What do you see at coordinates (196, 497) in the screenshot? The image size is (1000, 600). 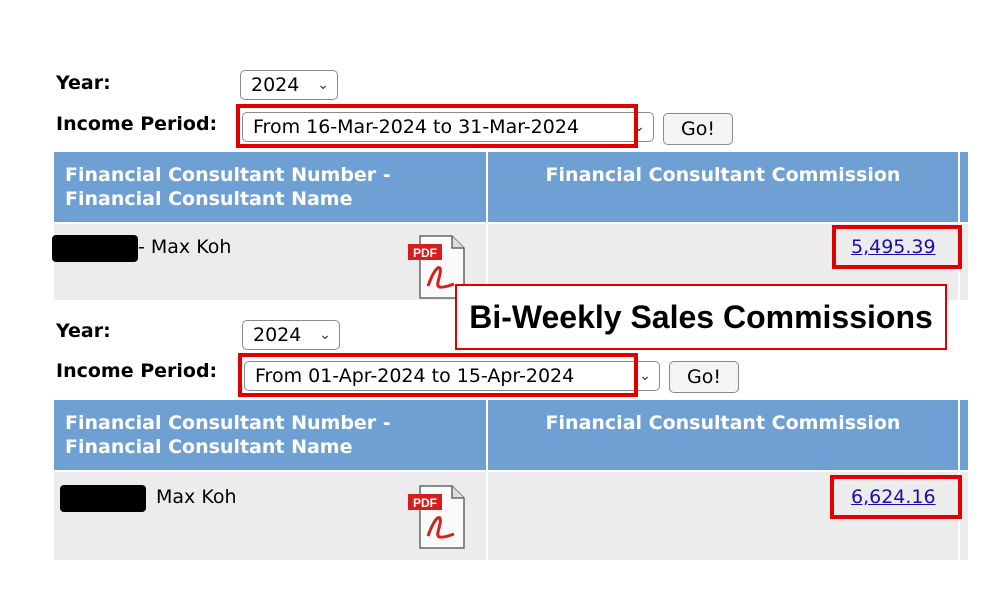 I see `consultant-name: Max Koh` at bounding box center [196, 497].